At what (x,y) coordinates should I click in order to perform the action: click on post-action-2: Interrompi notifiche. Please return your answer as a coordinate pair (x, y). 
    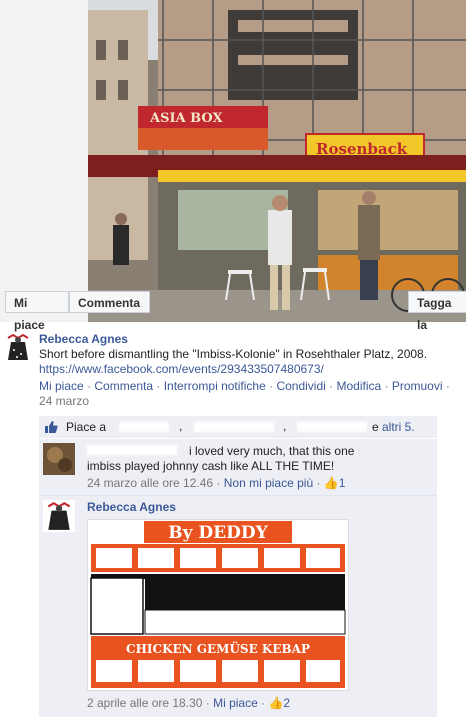
    Looking at the image, I should click on (215, 386).